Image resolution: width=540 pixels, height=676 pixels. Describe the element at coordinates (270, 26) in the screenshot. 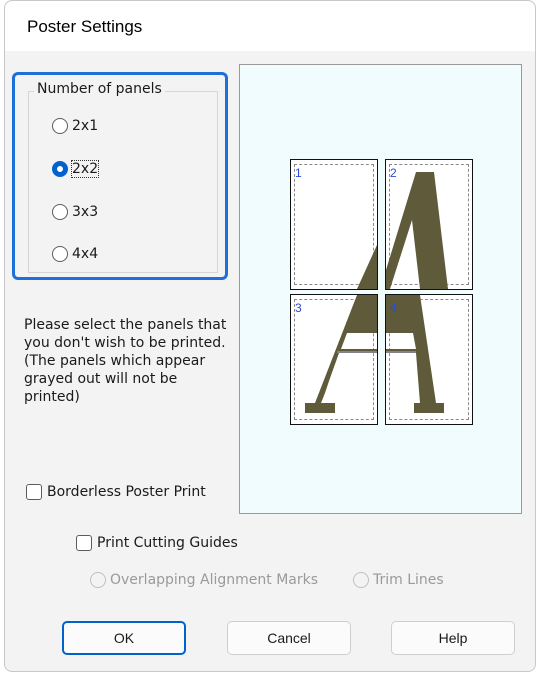

I see `title-bar: Poster Settings` at that location.